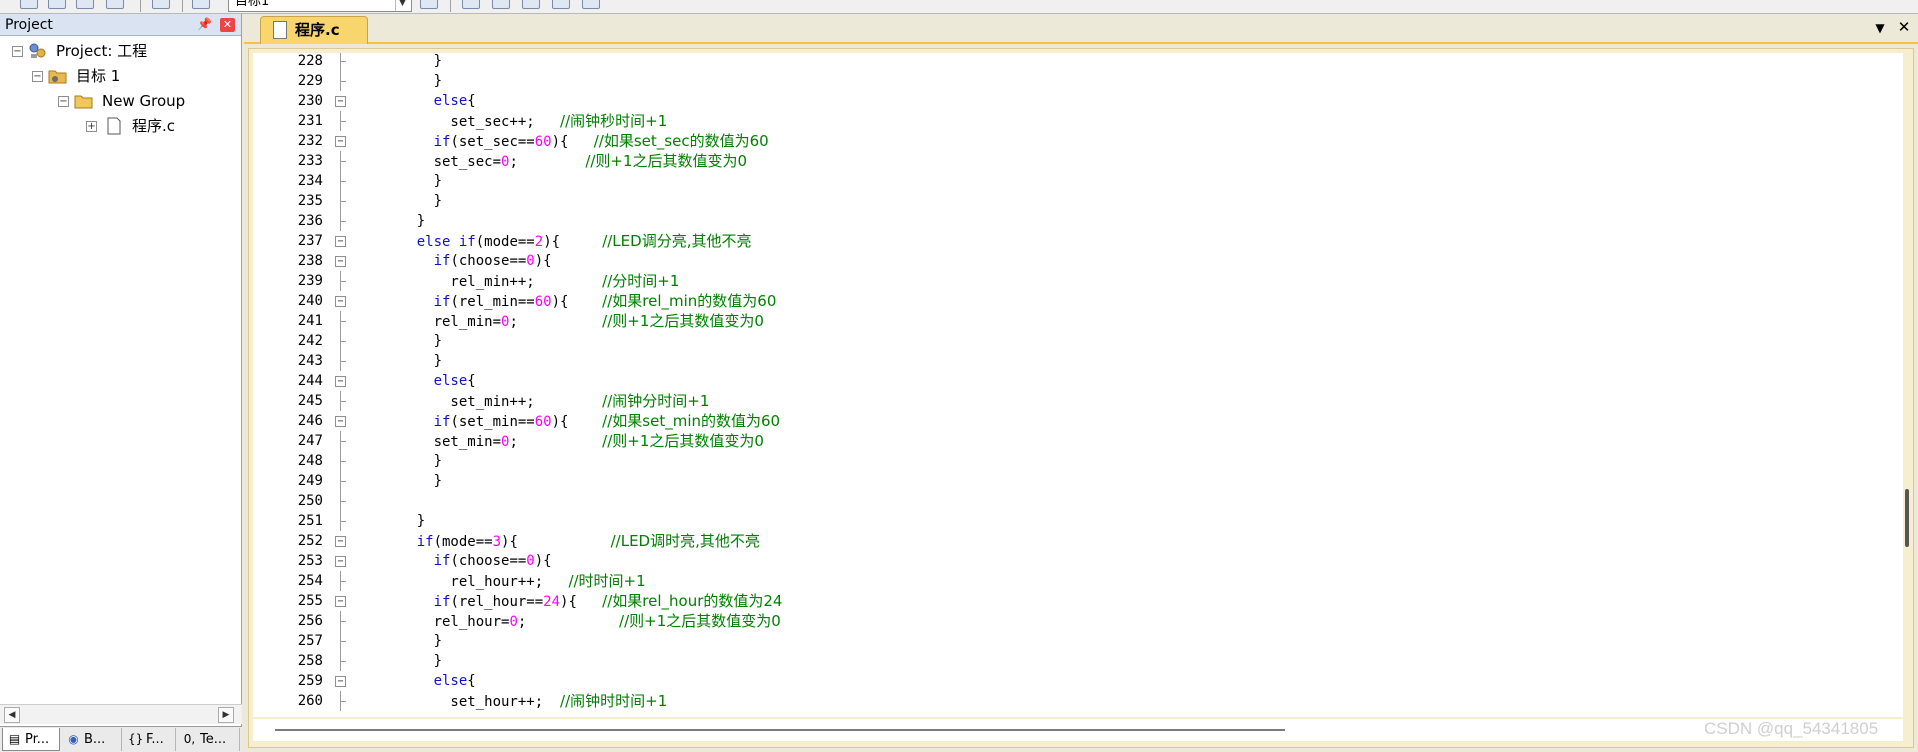  What do you see at coordinates (1078, 381) in the screenshot?
I see `code-line: 244 − else{` at bounding box center [1078, 381].